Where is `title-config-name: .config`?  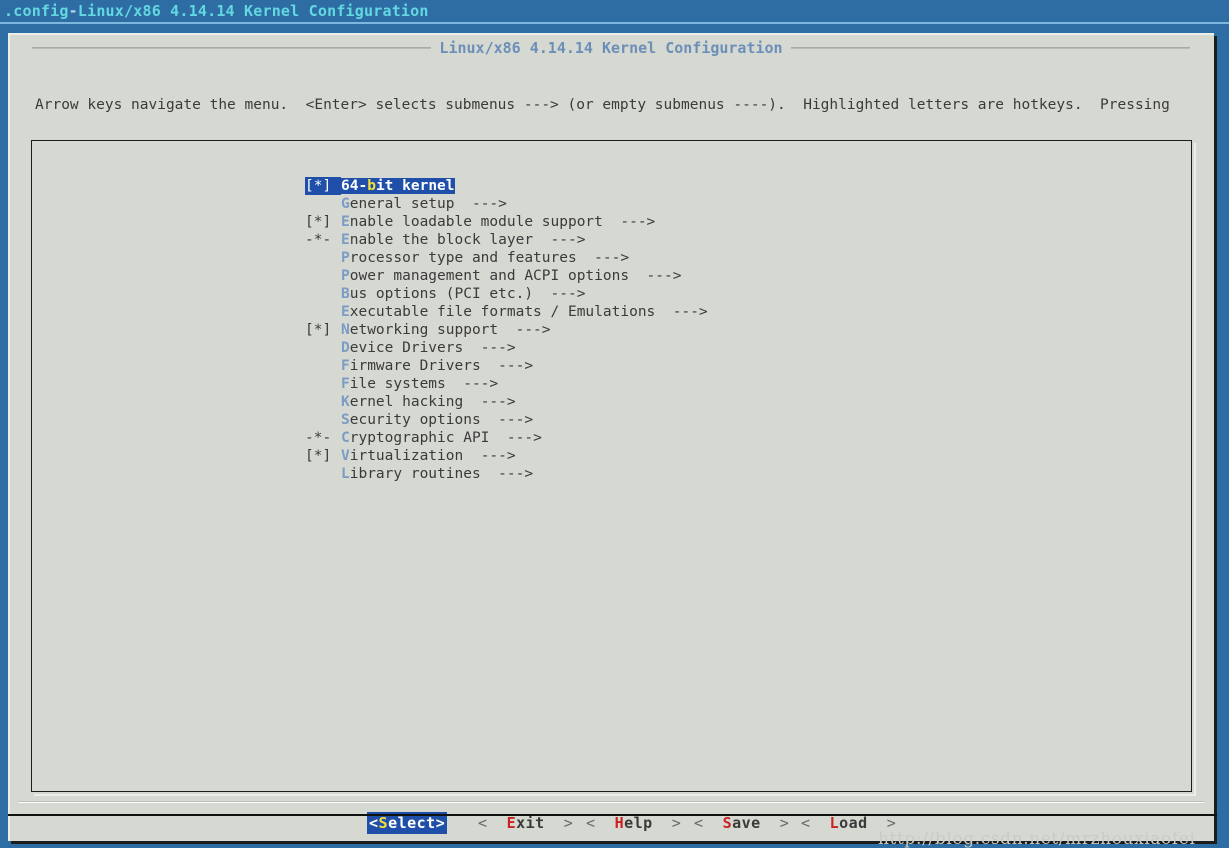 title-config-name: .config is located at coordinates (36, 11).